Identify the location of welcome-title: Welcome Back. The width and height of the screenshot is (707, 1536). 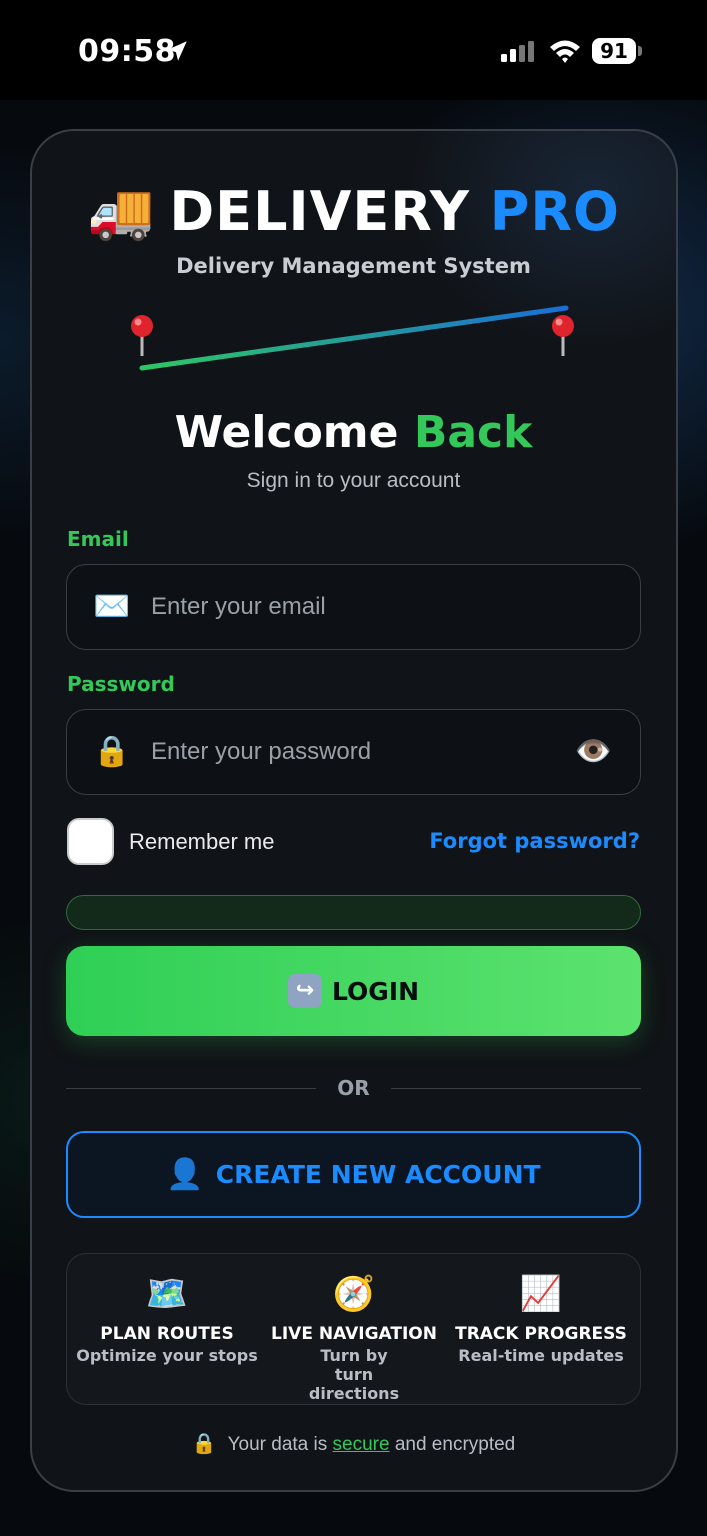
(353, 432).